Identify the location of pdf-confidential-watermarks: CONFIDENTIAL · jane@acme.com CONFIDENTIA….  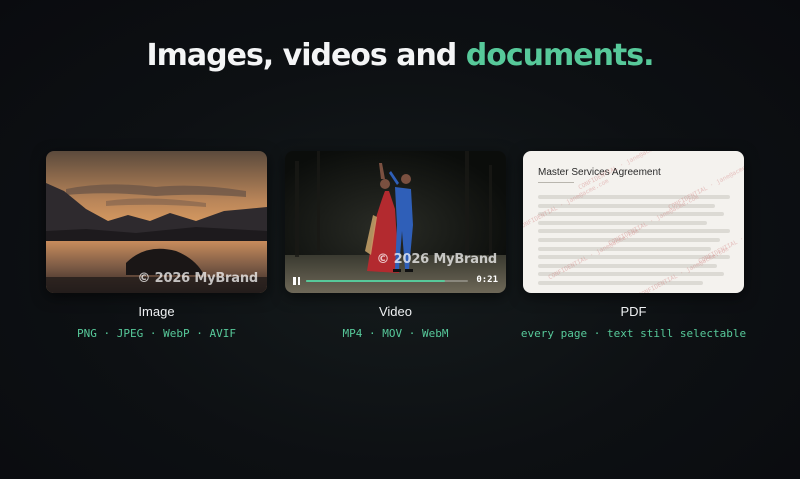
(633, 222).